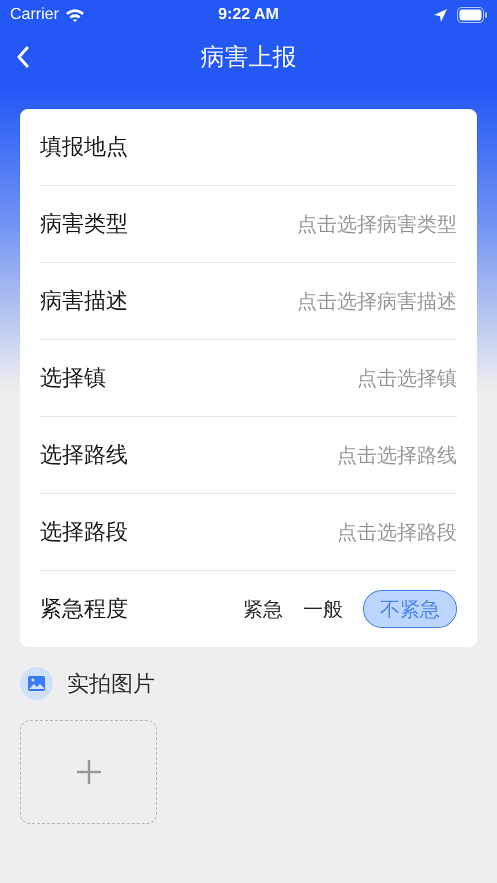 This screenshot has width=497, height=883. Describe the element at coordinates (111, 684) in the screenshot. I see `section-title: 实拍图片` at that location.